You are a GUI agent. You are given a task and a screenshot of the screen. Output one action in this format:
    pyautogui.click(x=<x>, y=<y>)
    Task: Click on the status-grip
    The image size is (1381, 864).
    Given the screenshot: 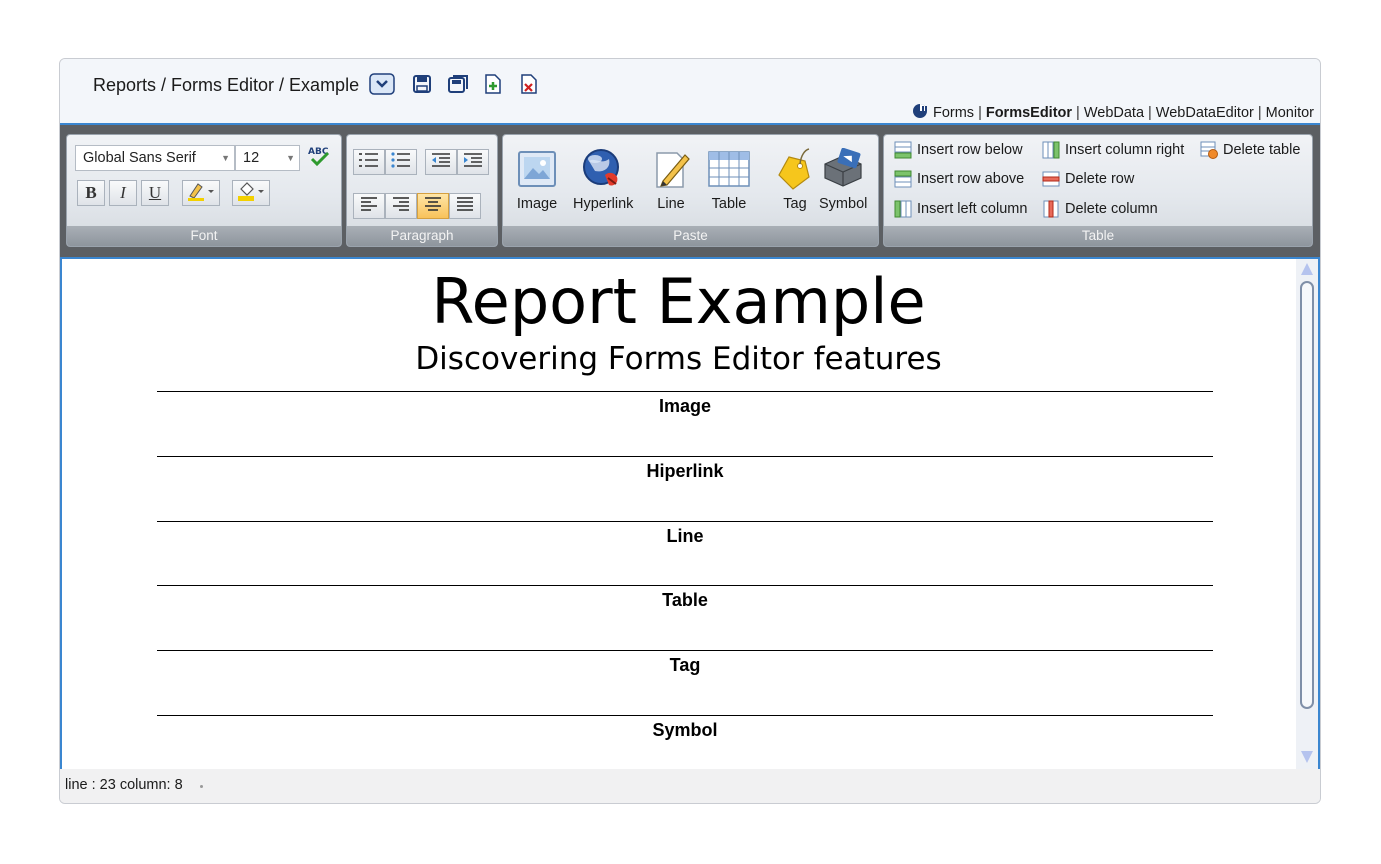 What is the action you would take?
    pyautogui.click(x=201, y=786)
    